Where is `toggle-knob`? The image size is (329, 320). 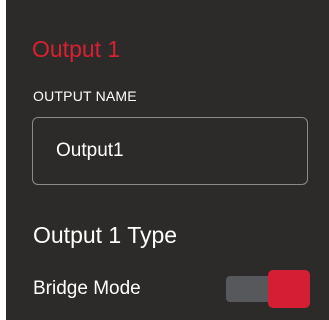 toggle-knob is located at coordinates (289, 289).